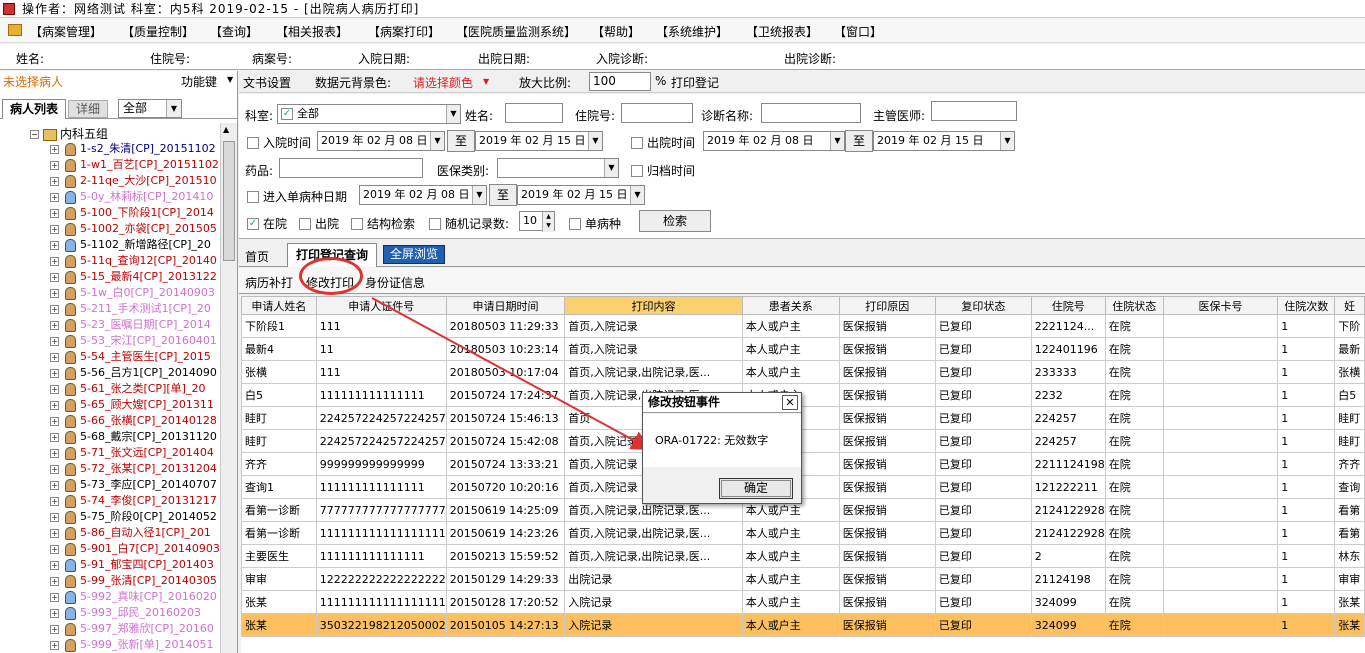 This screenshot has height=653, width=1365. I want to click on column-header: 申请人姓名, so click(279, 305).